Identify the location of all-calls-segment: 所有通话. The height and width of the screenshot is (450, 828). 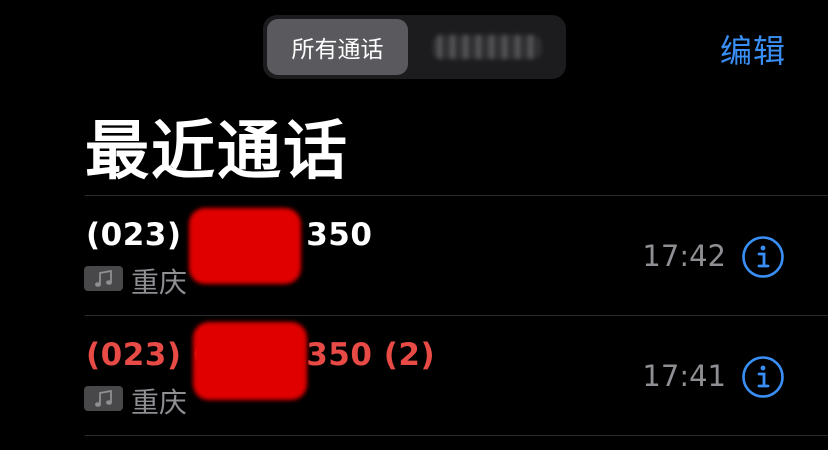
(337, 47).